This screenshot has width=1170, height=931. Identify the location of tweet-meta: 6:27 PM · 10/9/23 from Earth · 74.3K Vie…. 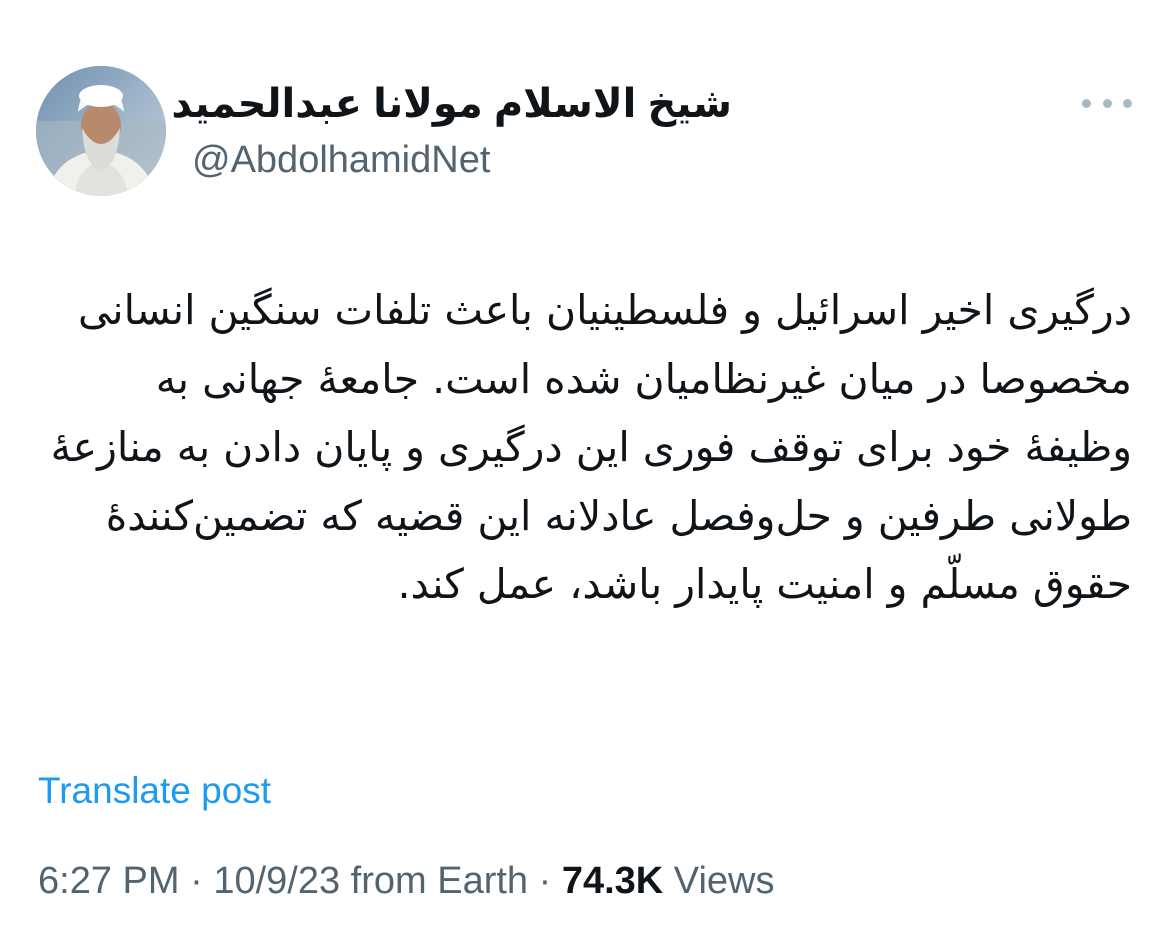
(406, 881).